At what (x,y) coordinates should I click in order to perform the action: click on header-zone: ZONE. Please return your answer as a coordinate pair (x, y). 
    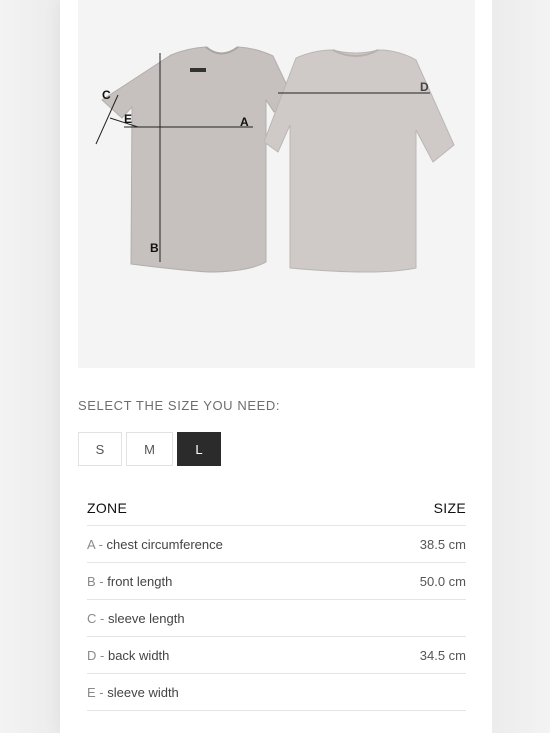
    Looking at the image, I should click on (107, 507).